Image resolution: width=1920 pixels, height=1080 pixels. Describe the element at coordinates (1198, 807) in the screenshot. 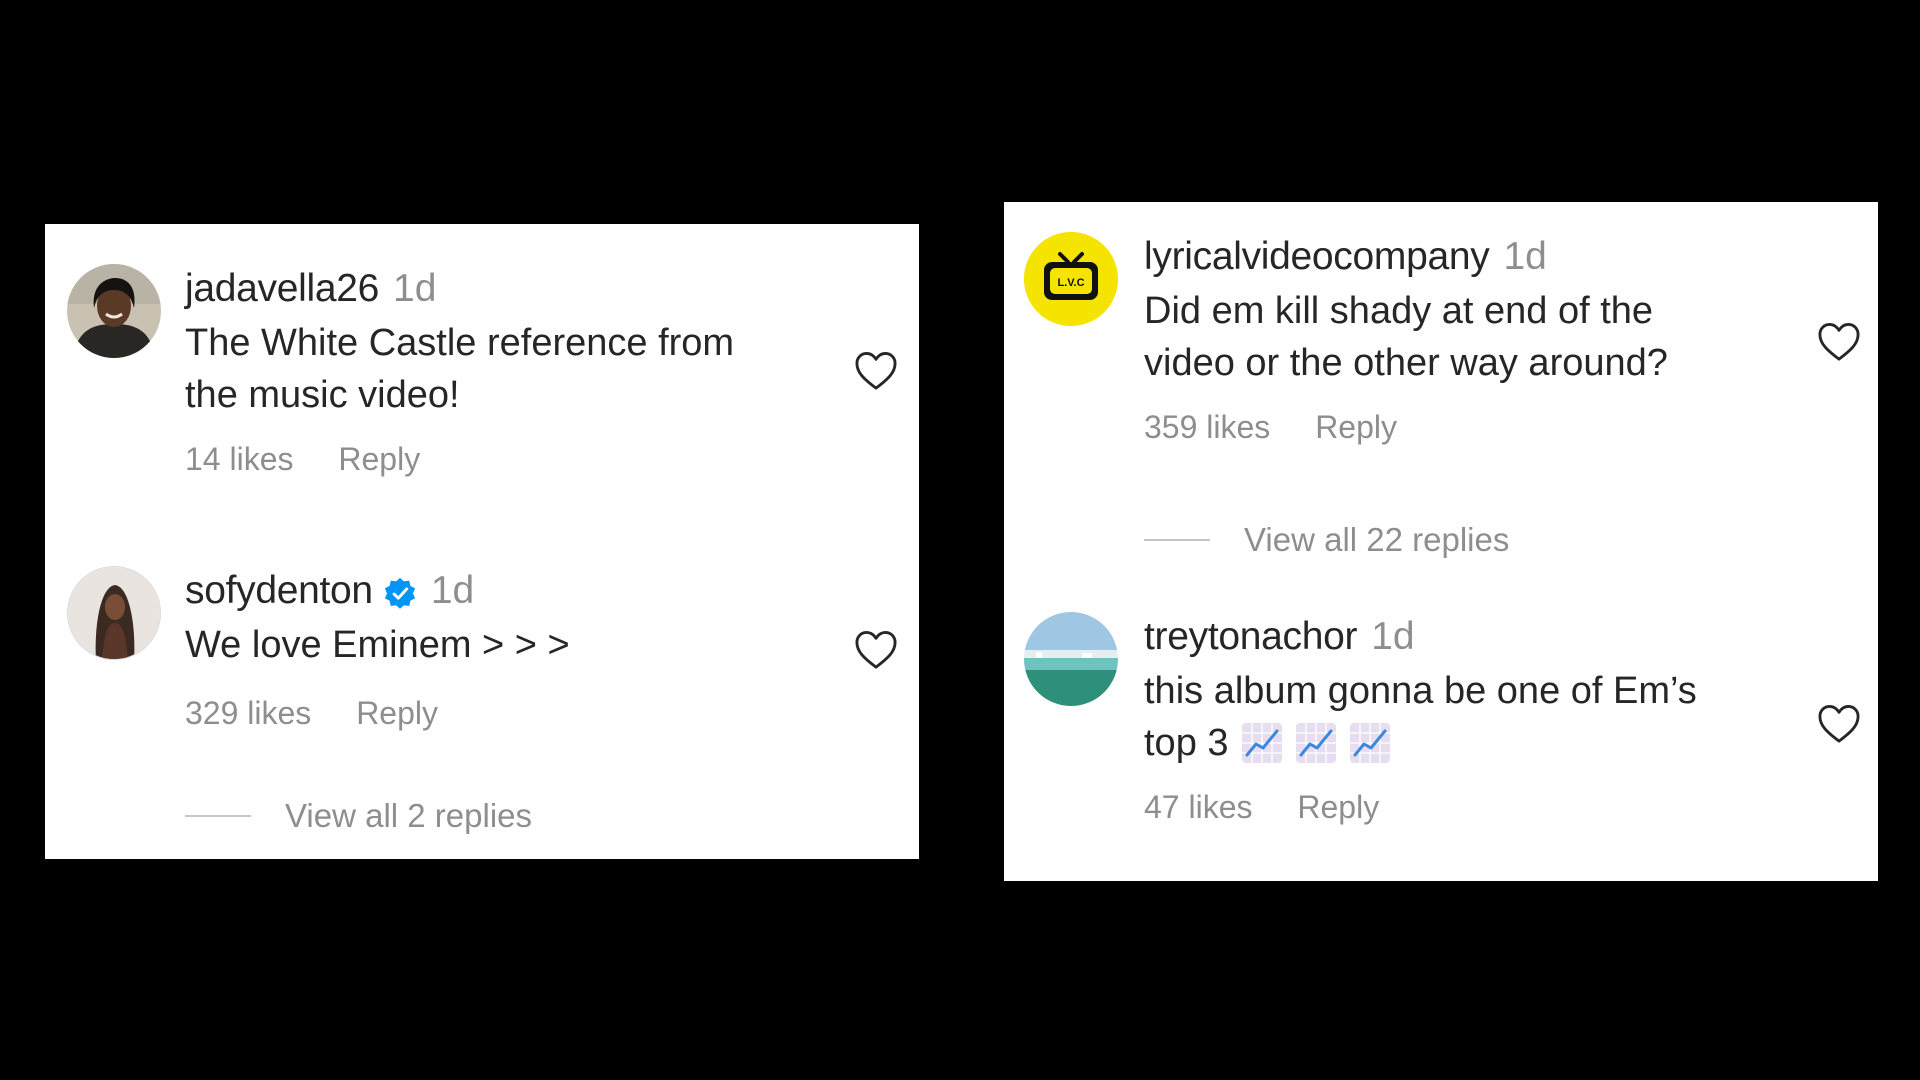

I see `likes-count: 47 likes` at that location.